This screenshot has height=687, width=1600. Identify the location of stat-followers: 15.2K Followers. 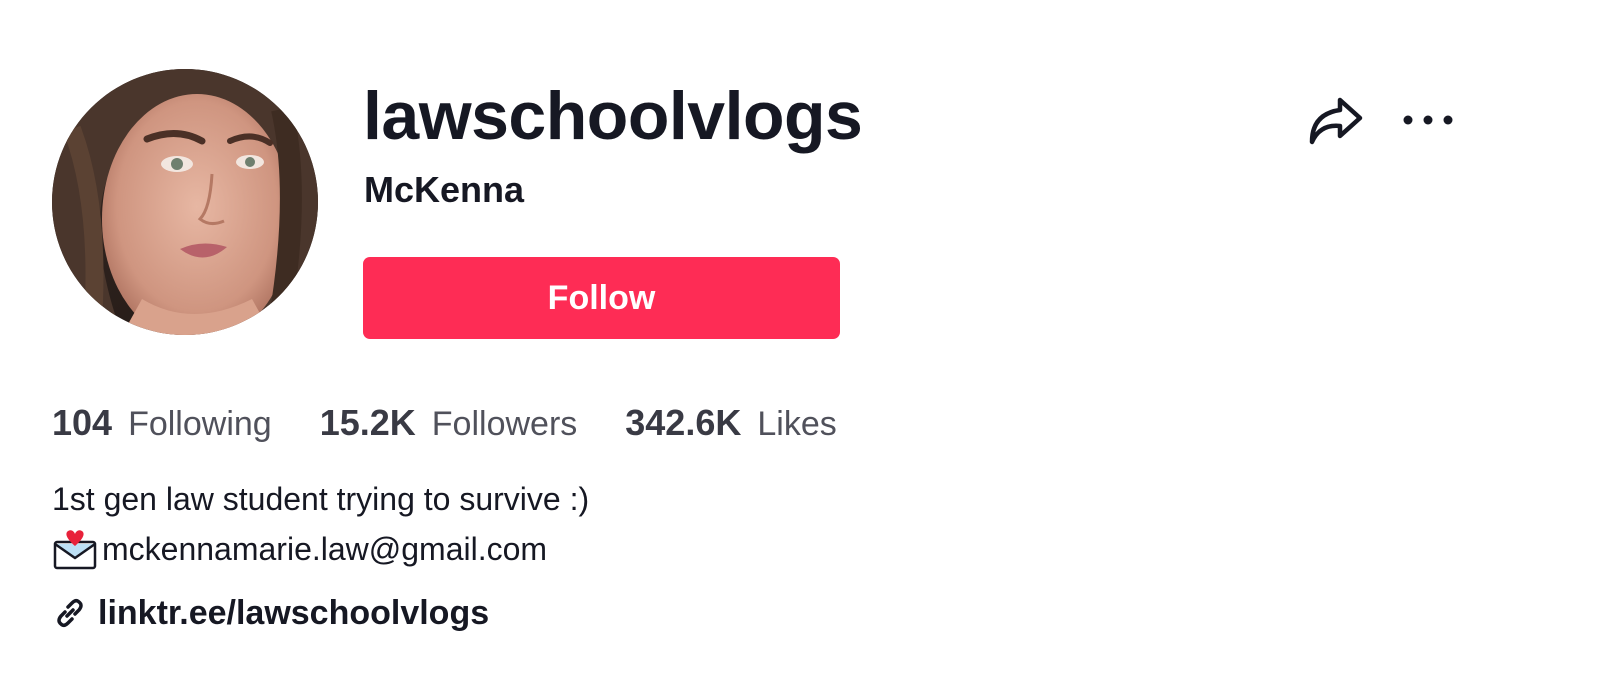
(449, 423).